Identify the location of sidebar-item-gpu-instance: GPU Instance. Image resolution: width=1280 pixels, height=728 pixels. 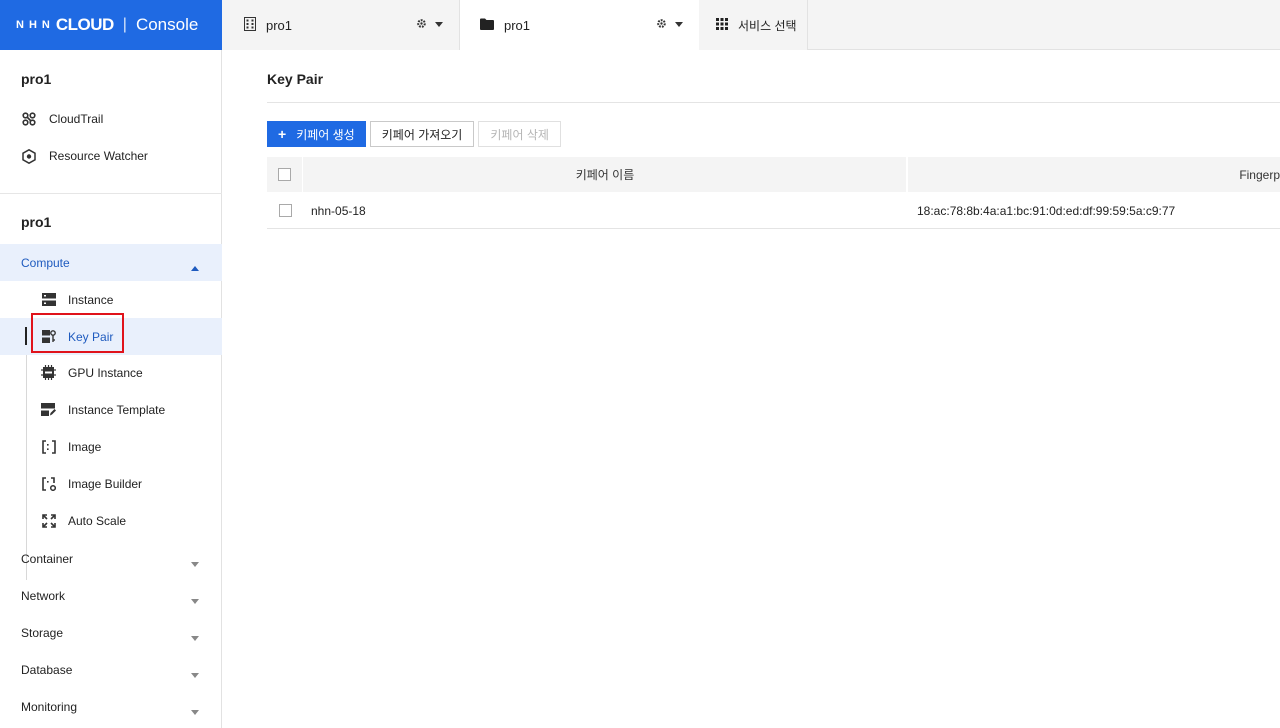
(111, 372).